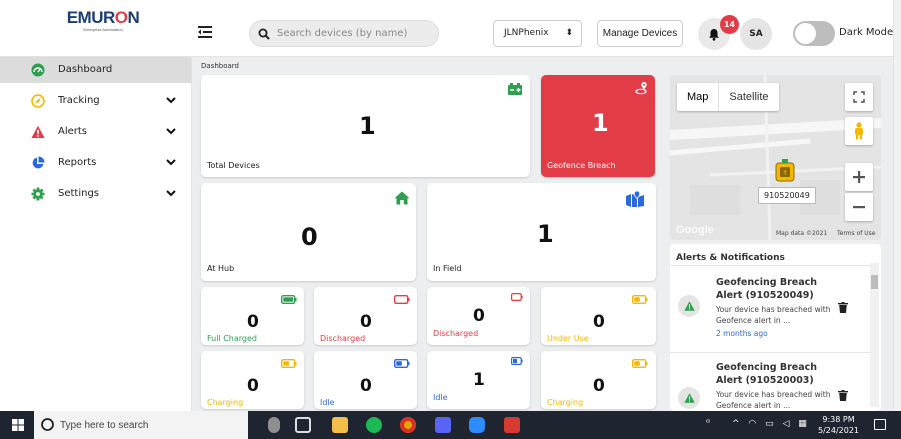 The image size is (901, 439). Describe the element at coordinates (220, 66) in the screenshot. I see `breadcrumb: Dashboard` at that location.